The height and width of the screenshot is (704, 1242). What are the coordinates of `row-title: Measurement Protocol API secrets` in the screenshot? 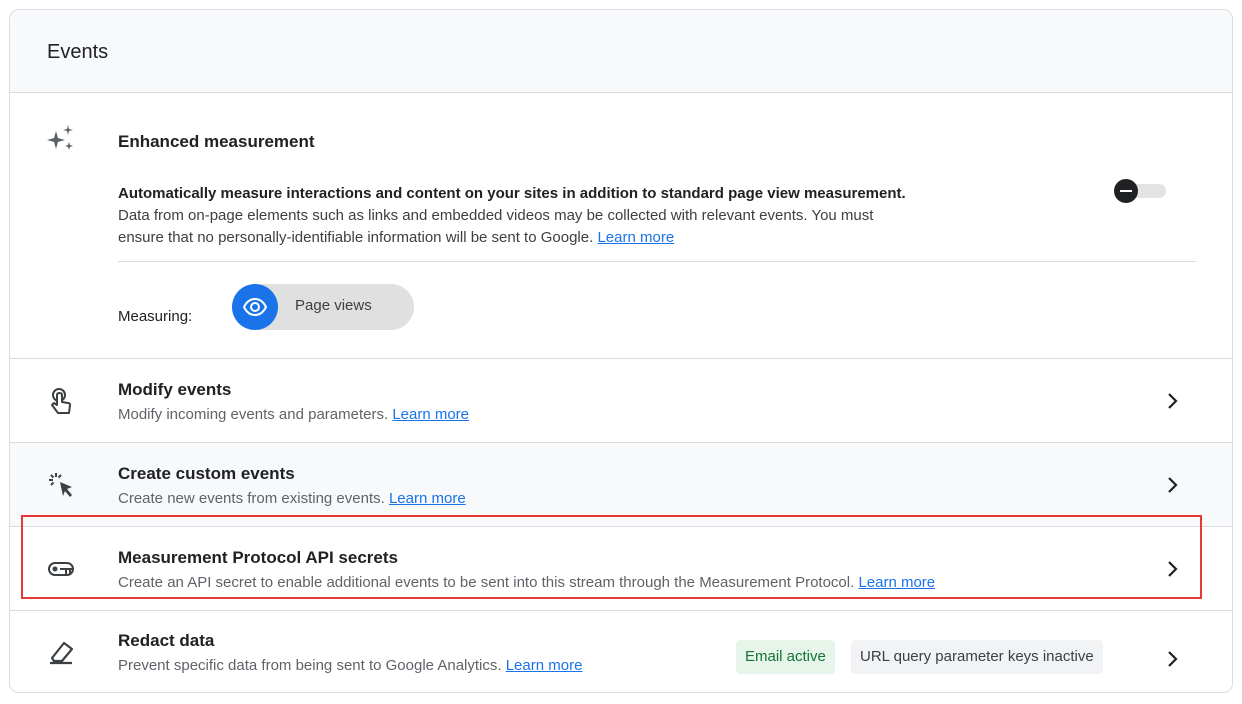 It's located at (258, 557).